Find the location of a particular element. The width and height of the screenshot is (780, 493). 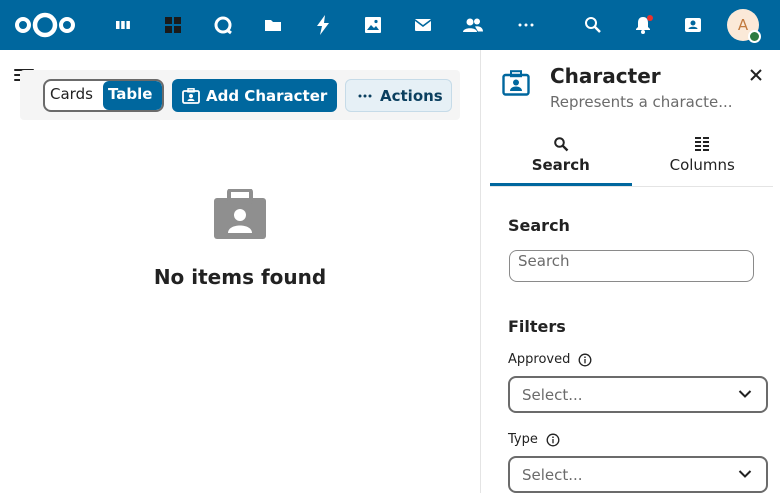

online-status-icon is located at coordinates (754, 36).